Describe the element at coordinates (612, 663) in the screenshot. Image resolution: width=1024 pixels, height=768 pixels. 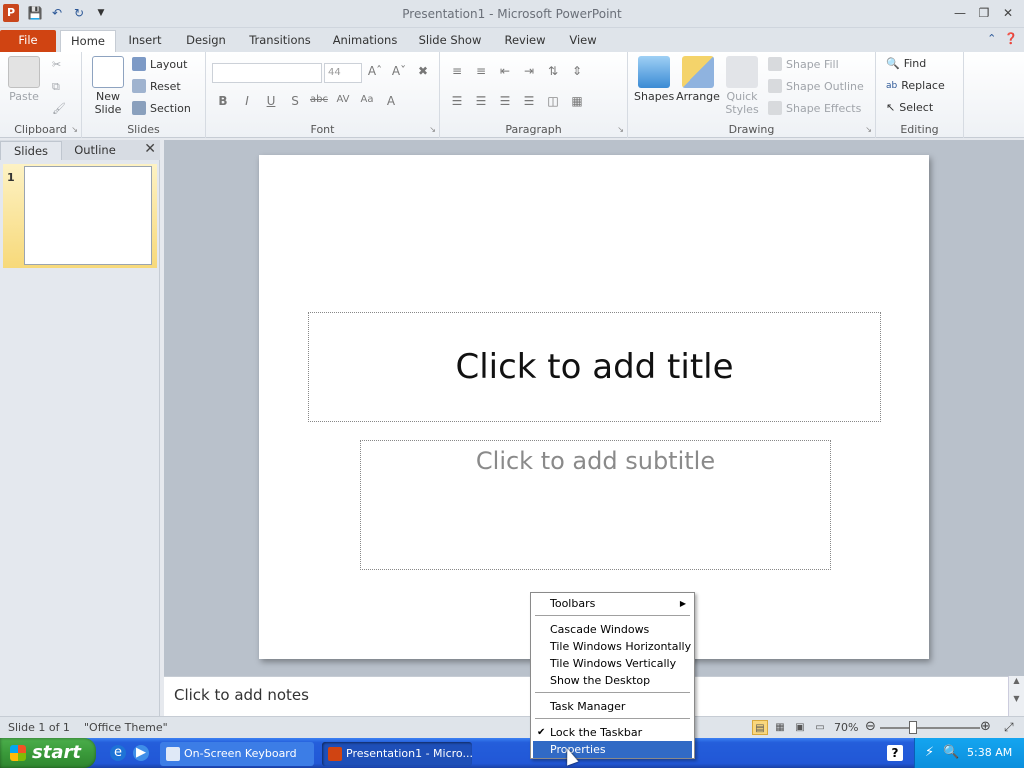
I see `menu-item-tile-vertically: Tile Windows Vertically` at that location.